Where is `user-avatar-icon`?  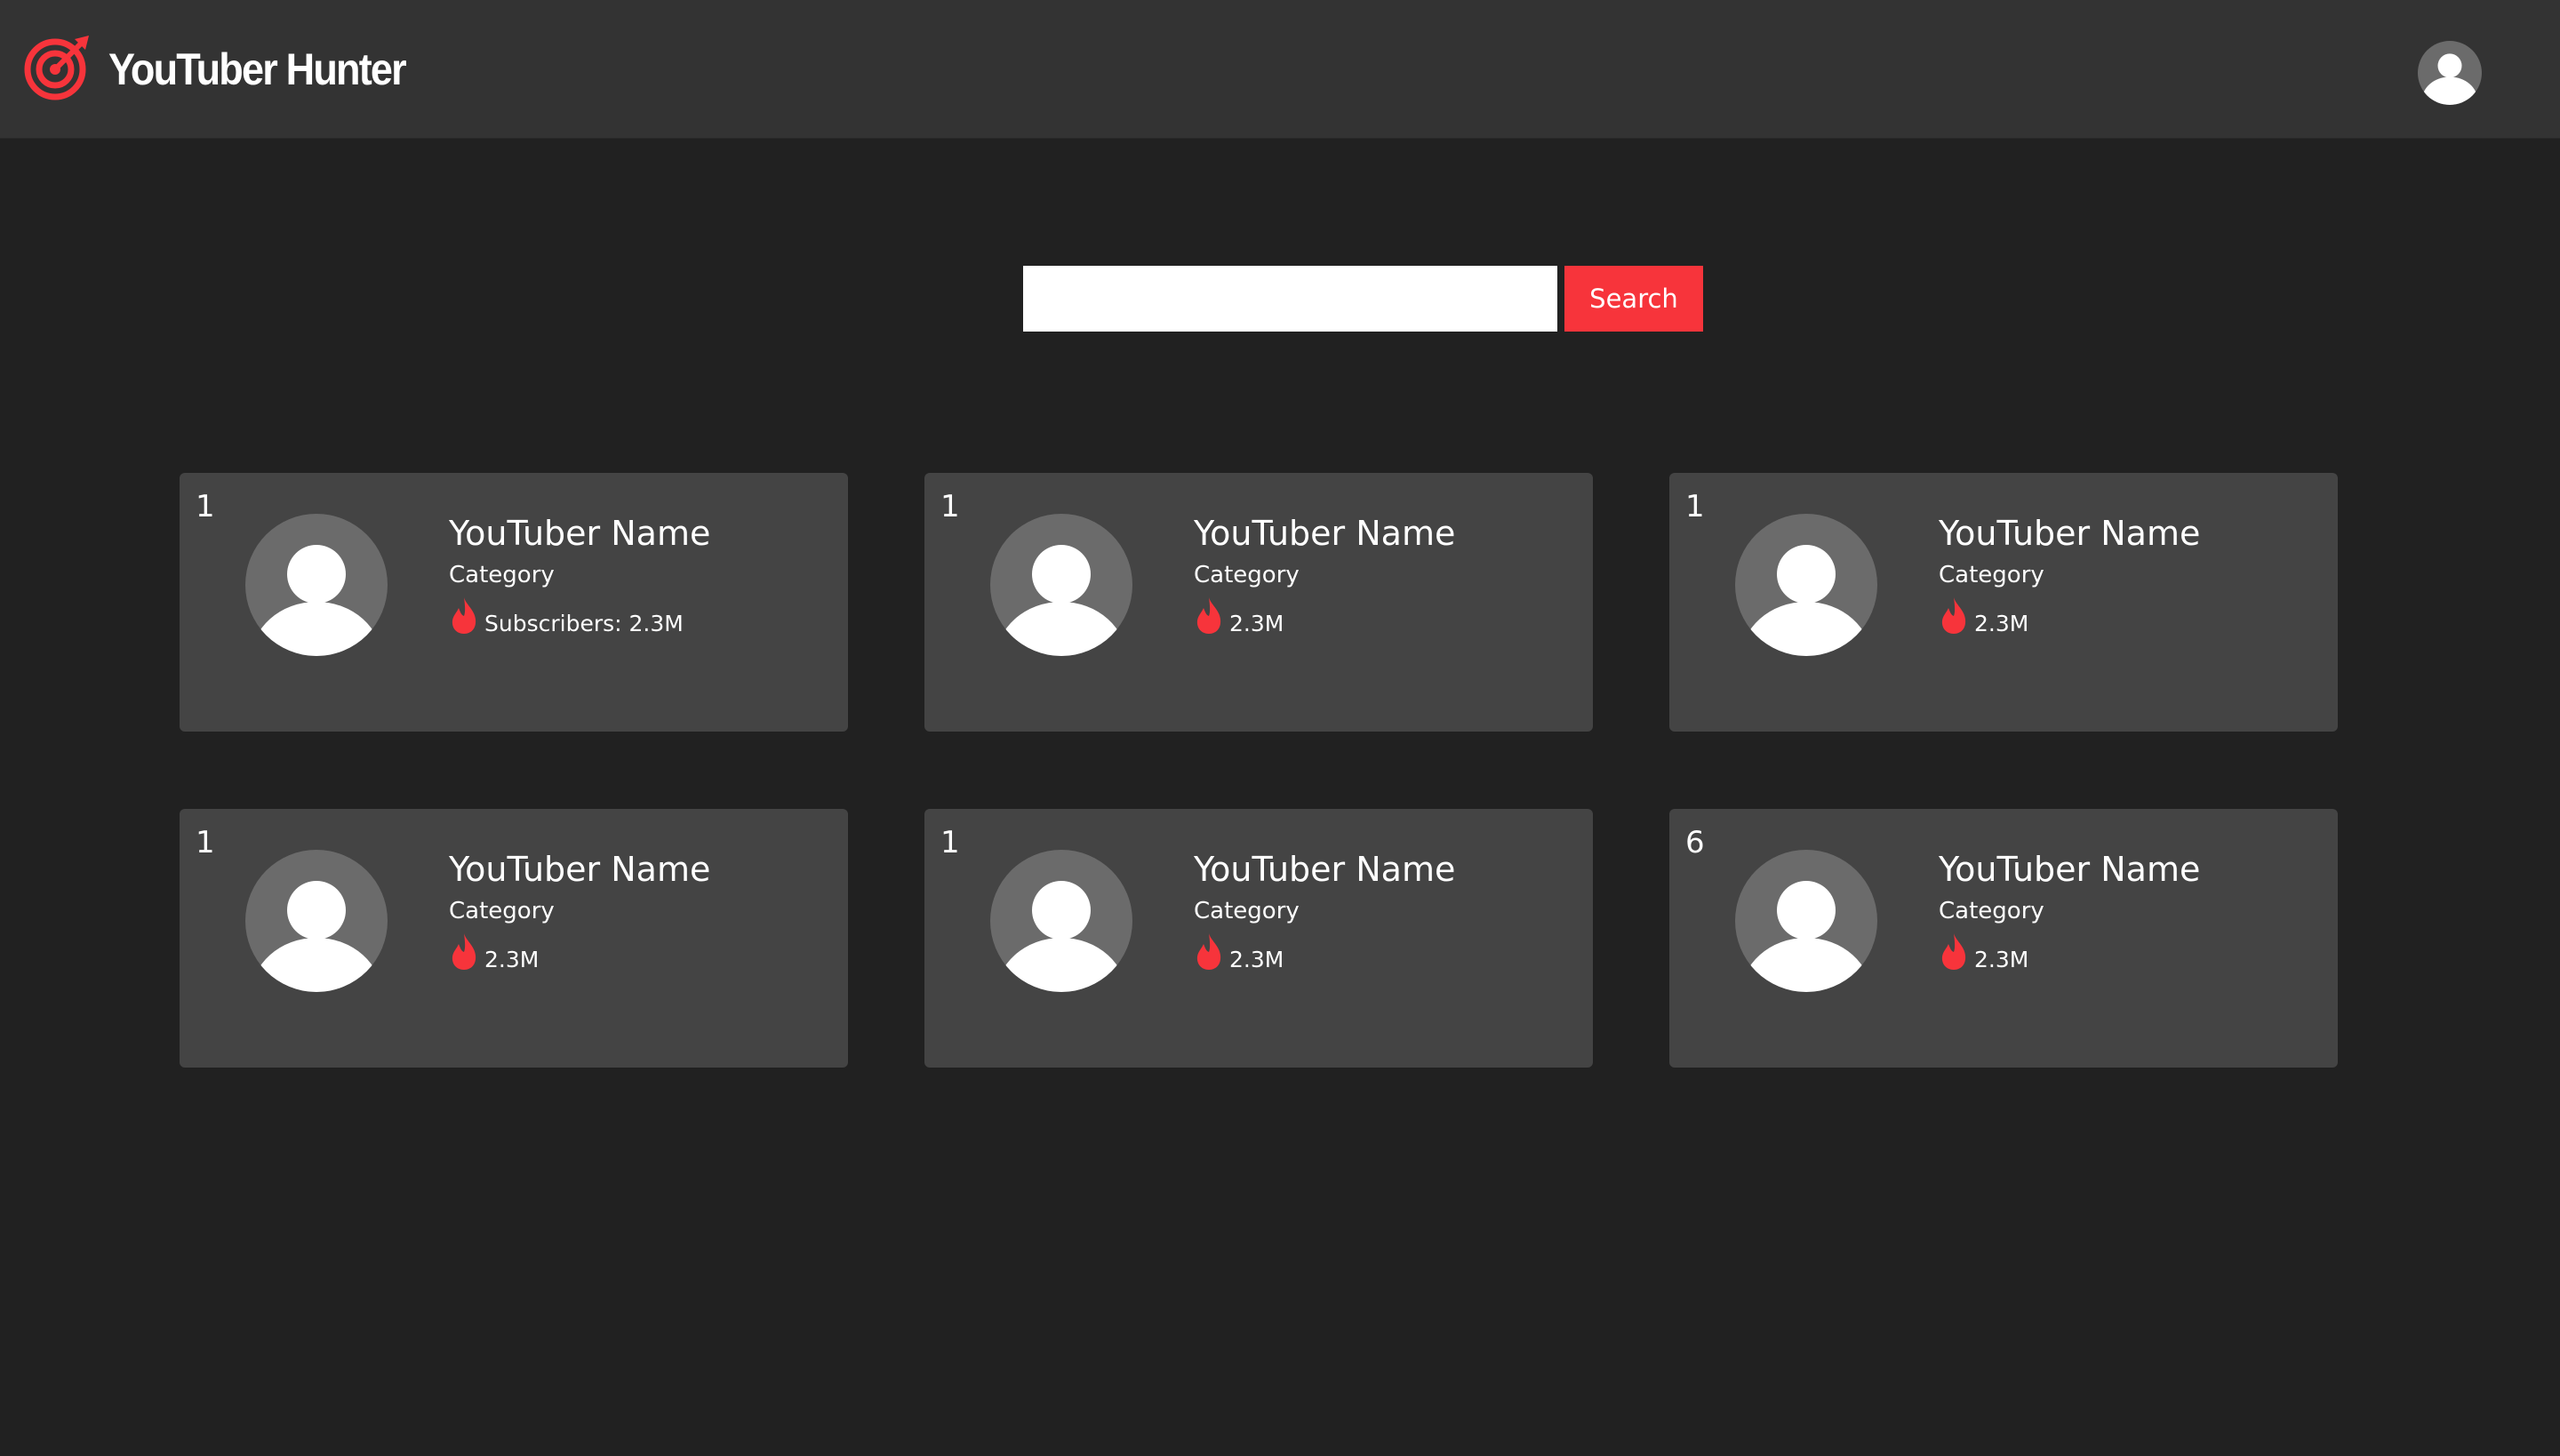 user-avatar-icon is located at coordinates (2450, 73).